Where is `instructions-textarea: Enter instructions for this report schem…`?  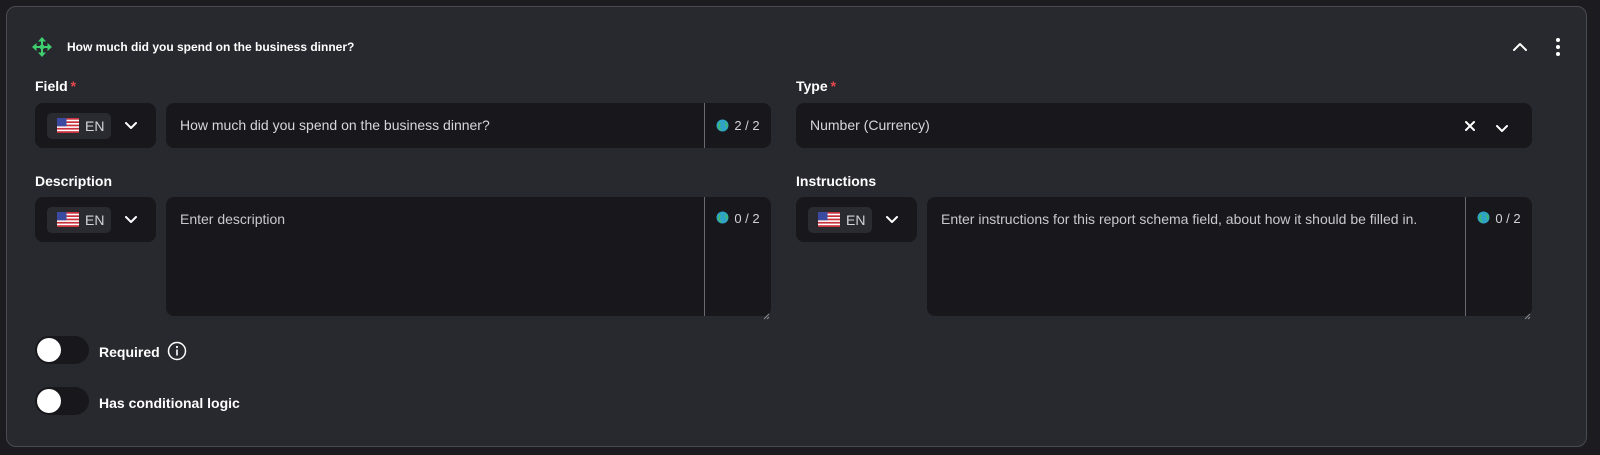
instructions-textarea: Enter instructions for this report schem… is located at coordinates (1229, 258).